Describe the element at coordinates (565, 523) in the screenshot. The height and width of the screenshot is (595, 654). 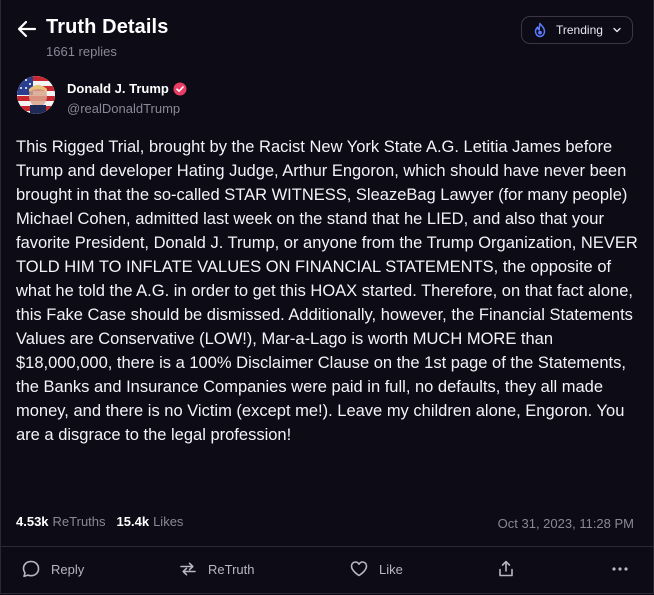
I see `post-timestamp: Oct 31, 2023, 11:28 PM` at that location.